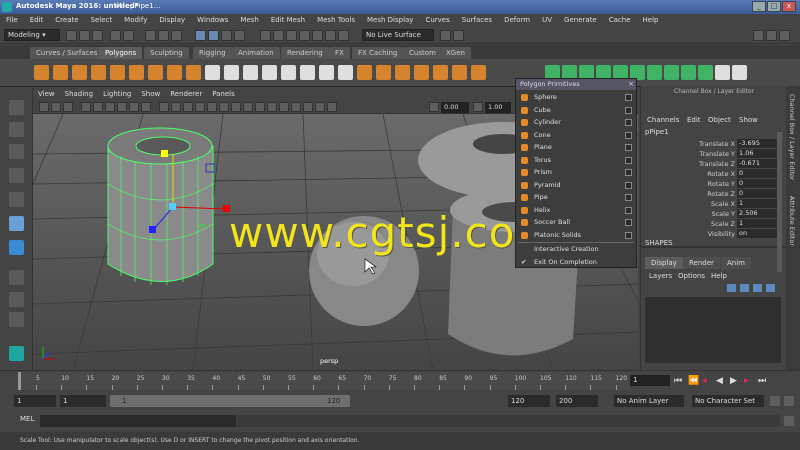 The height and width of the screenshot is (450, 800). What do you see at coordinates (688, 72) in the screenshot?
I see `unfold-icon` at bounding box center [688, 72].